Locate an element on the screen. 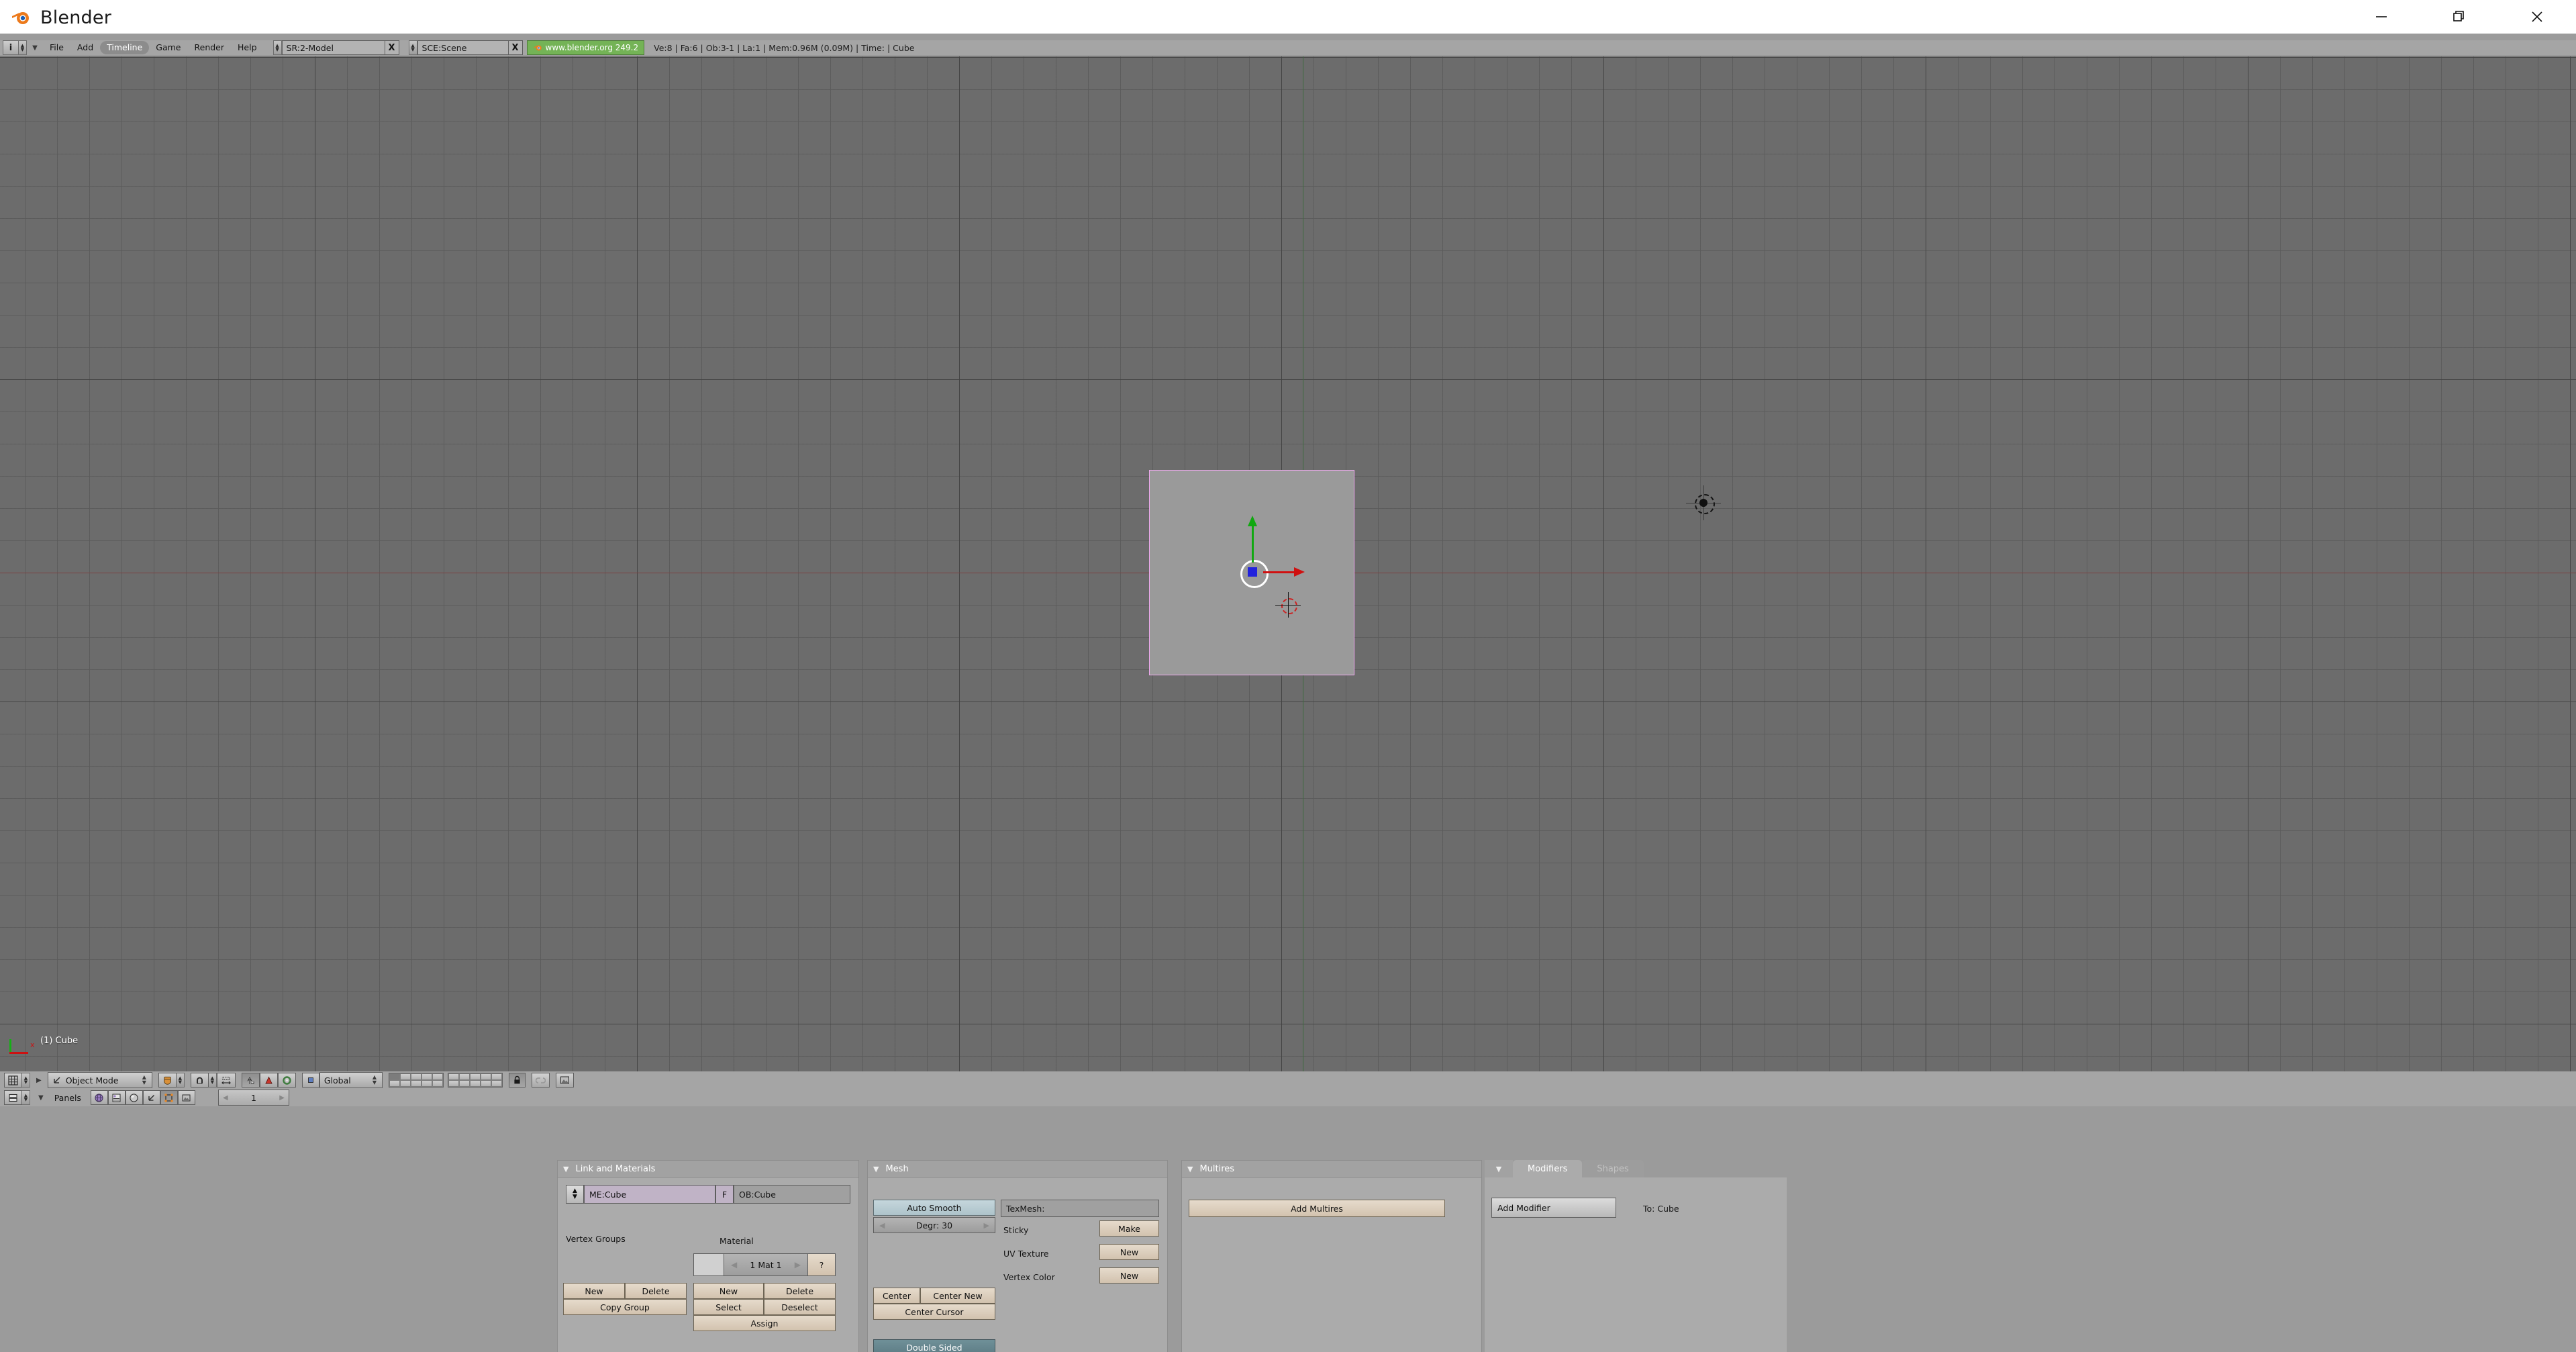 The image size is (2576, 1352). material-new-button: New is located at coordinates (728, 1291).